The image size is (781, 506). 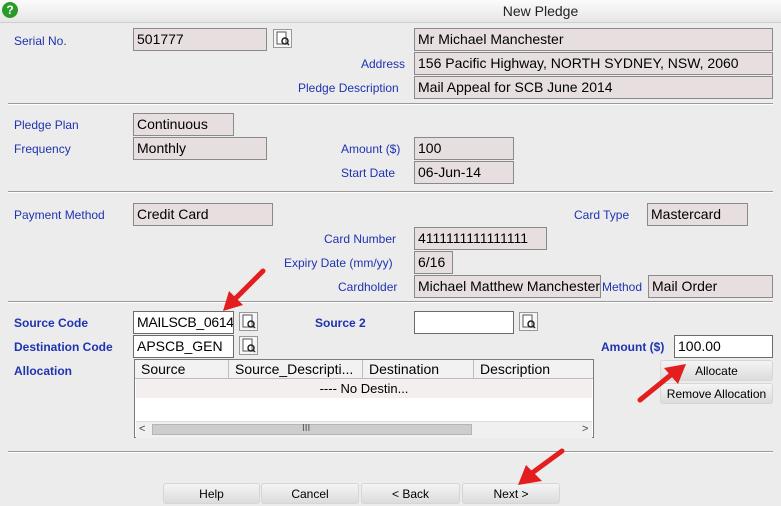 I want to click on destination-lookup-button, so click(x=248, y=345).